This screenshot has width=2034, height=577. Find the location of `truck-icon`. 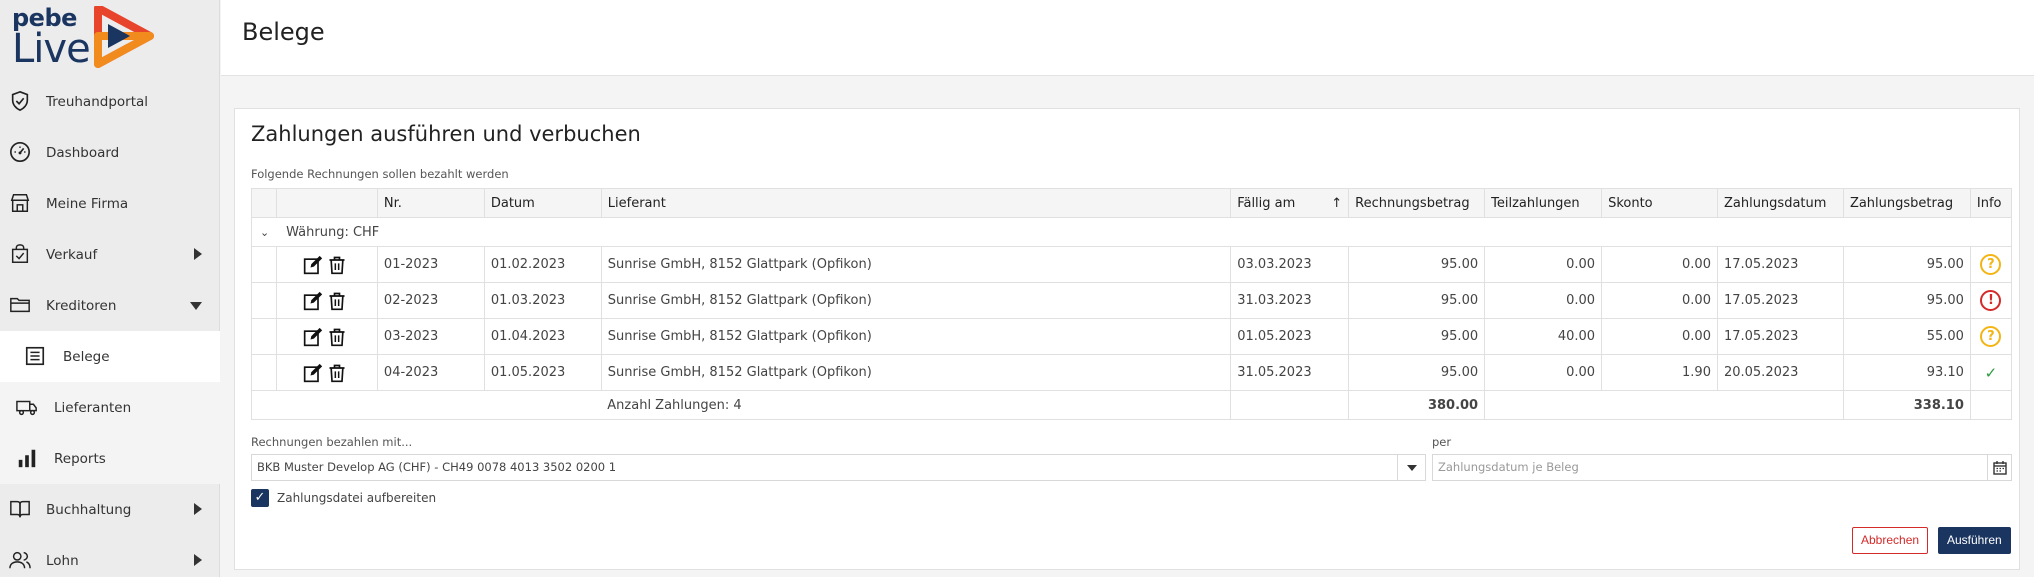

truck-icon is located at coordinates (26, 408).